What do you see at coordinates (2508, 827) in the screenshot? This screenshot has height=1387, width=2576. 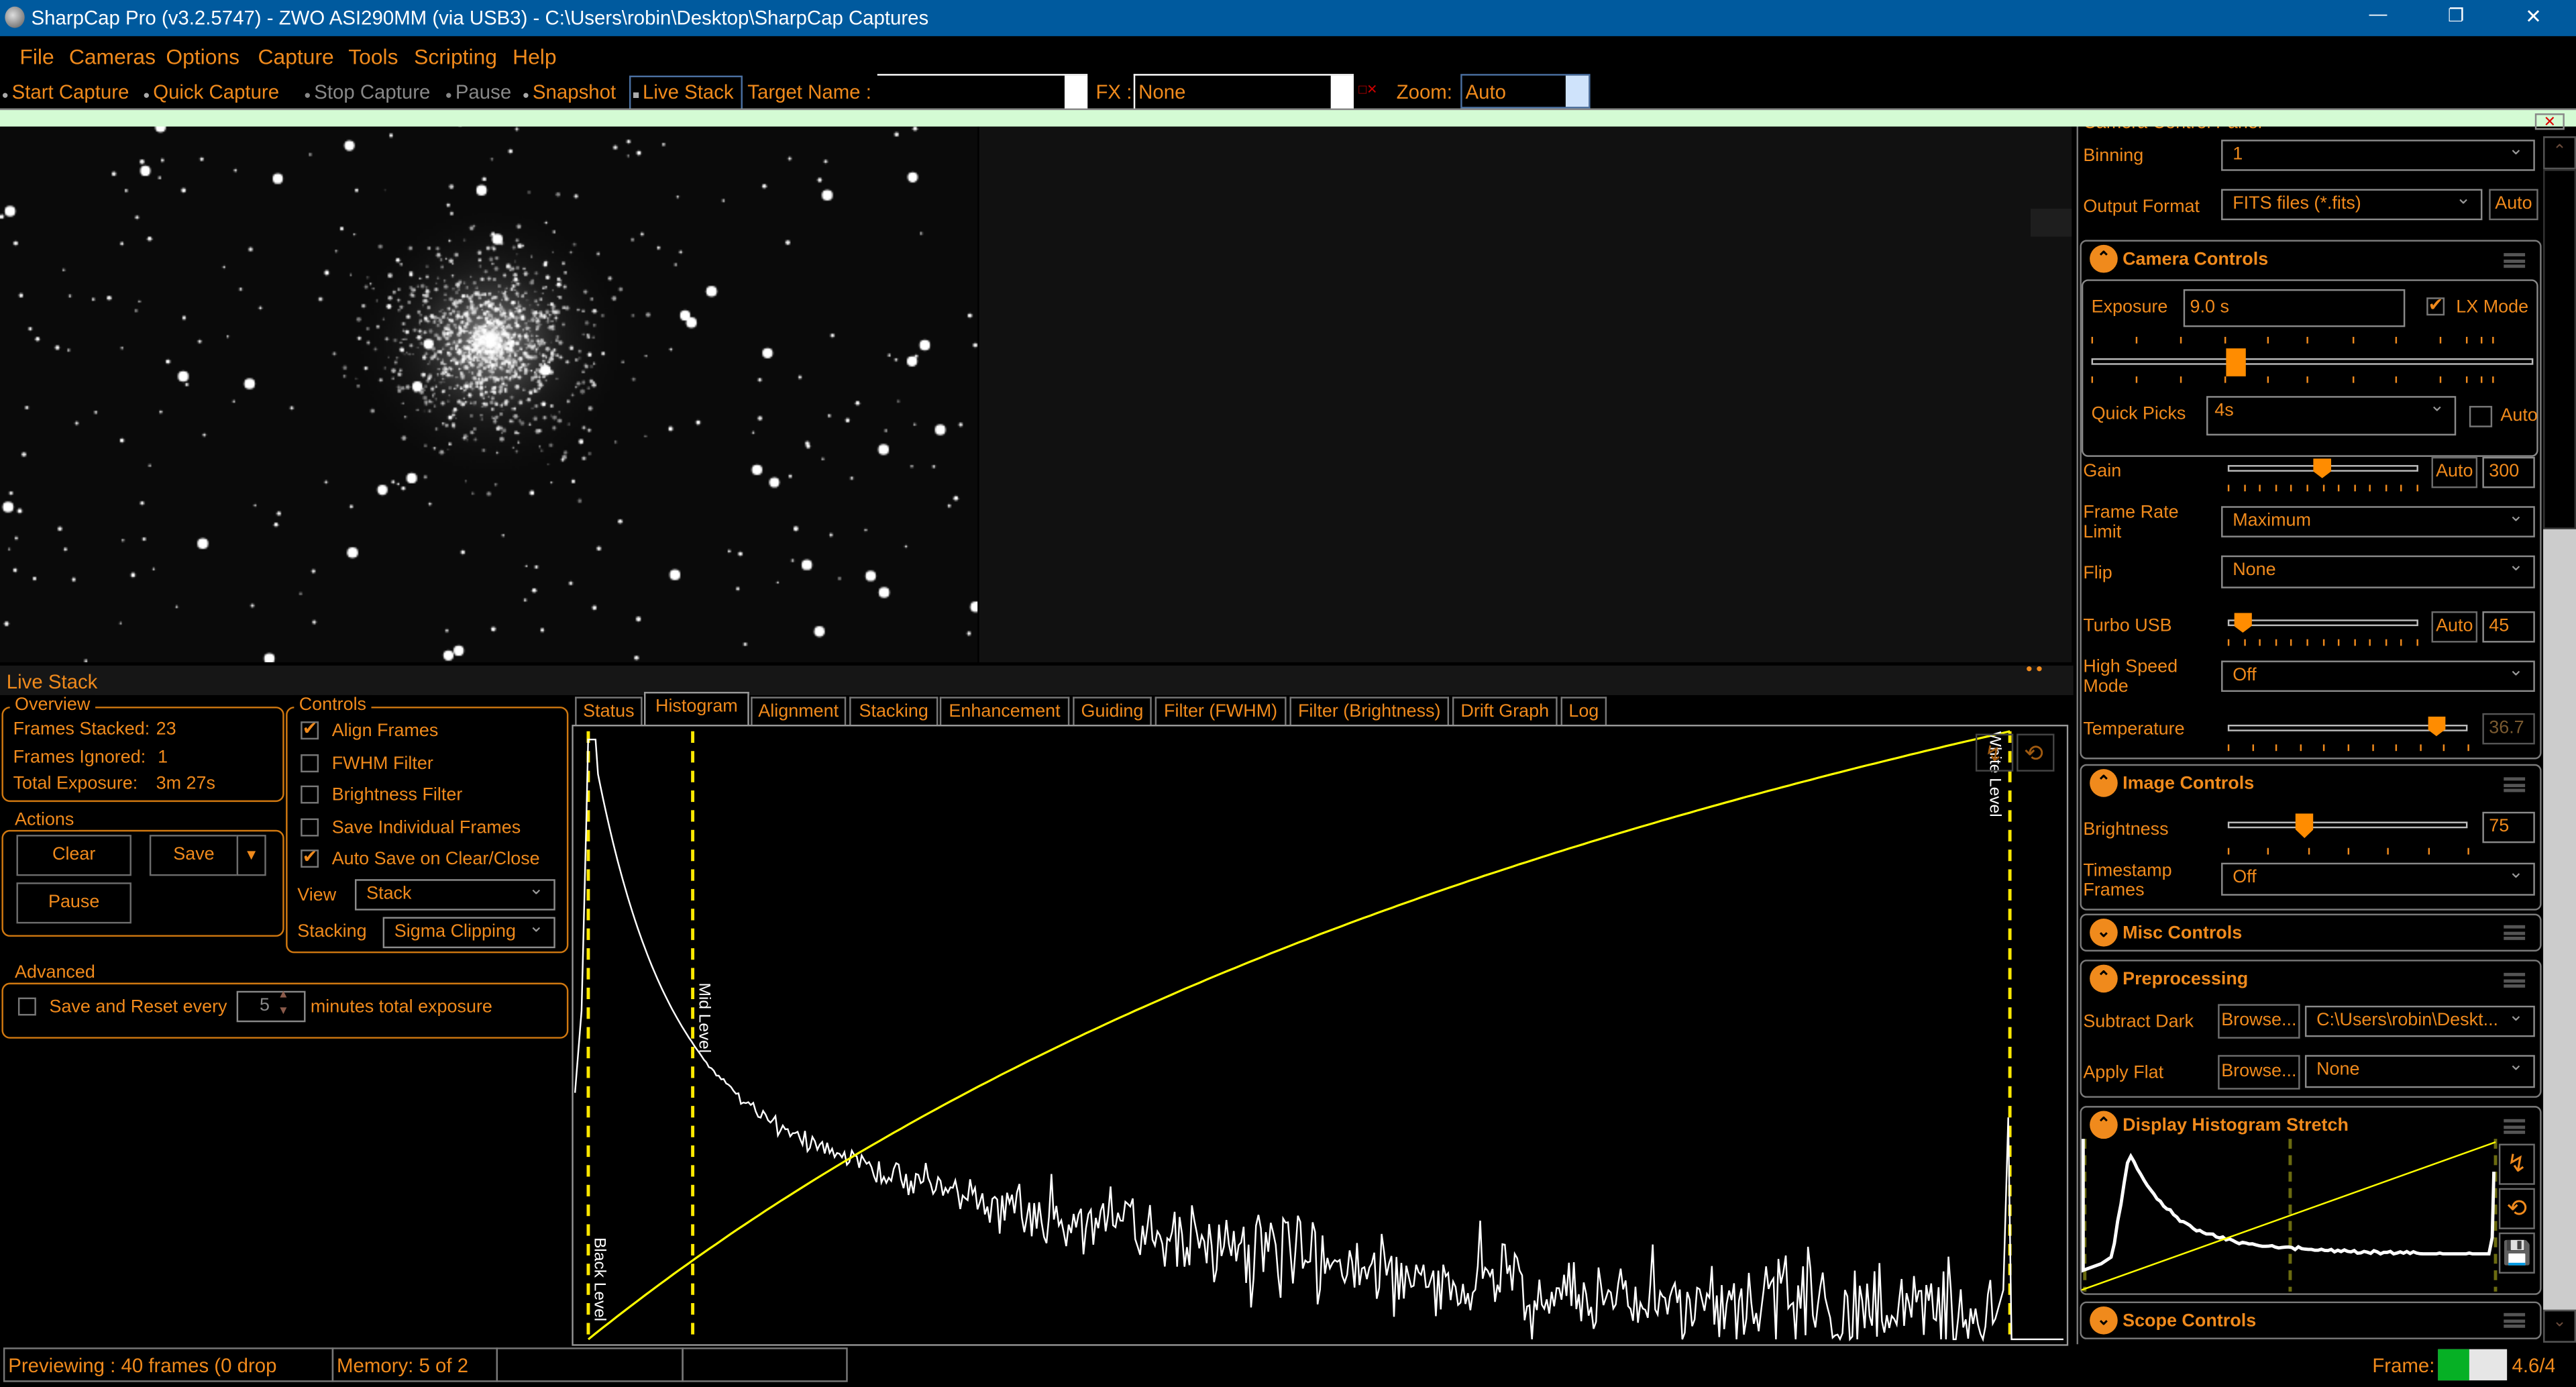 I see `brightness-input: 75` at bounding box center [2508, 827].